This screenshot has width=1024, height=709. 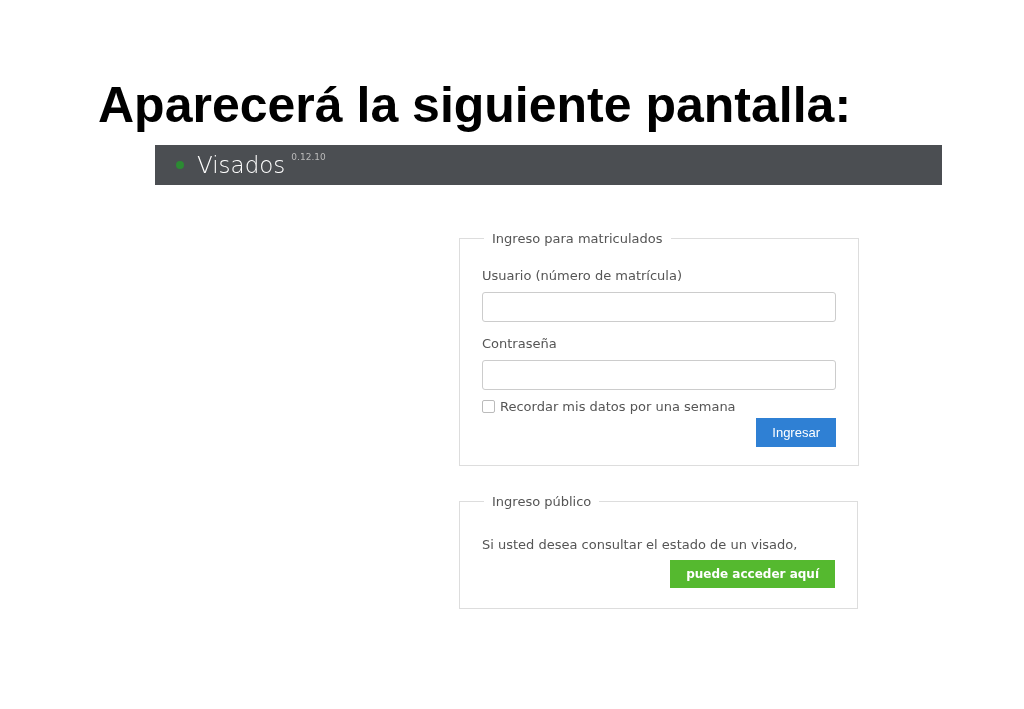 I want to click on app-version: 0.12.10, so click(x=308, y=157).